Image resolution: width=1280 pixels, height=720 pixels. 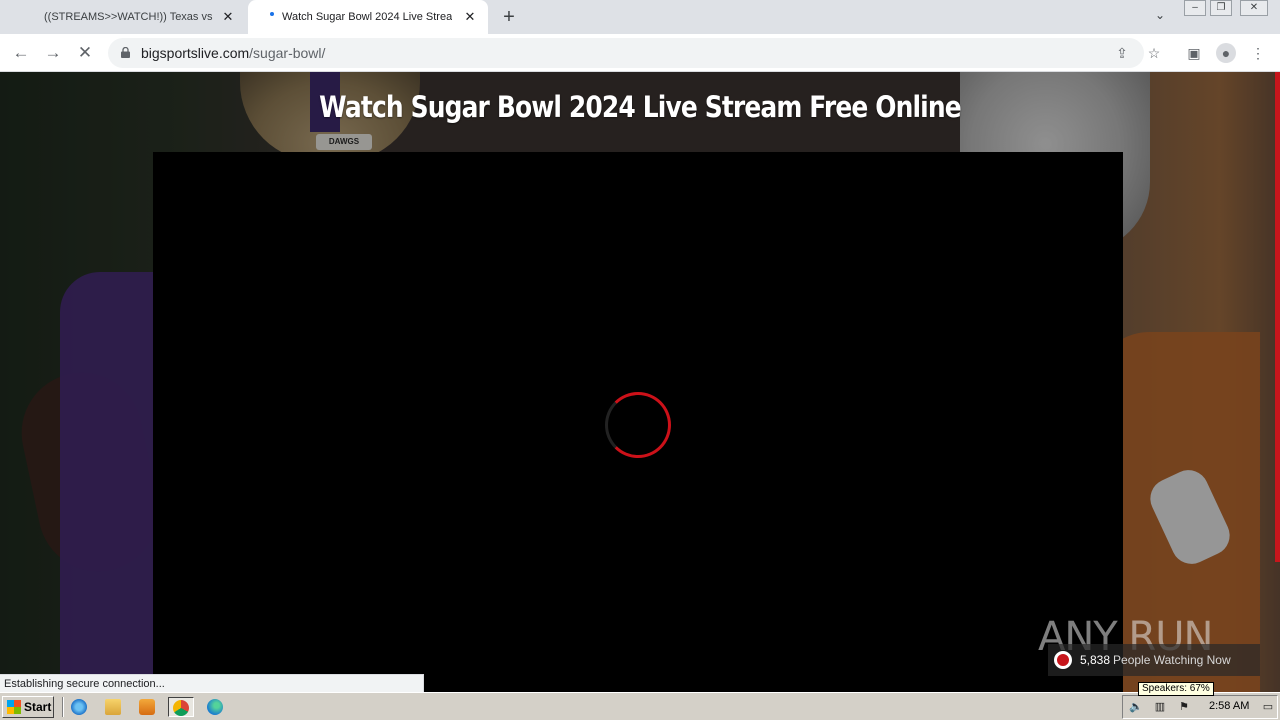 What do you see at coordinates (1226, 53) in the screenshot?
I see `profile-avatar-icon: ●` at bounding box center [1226, 53].